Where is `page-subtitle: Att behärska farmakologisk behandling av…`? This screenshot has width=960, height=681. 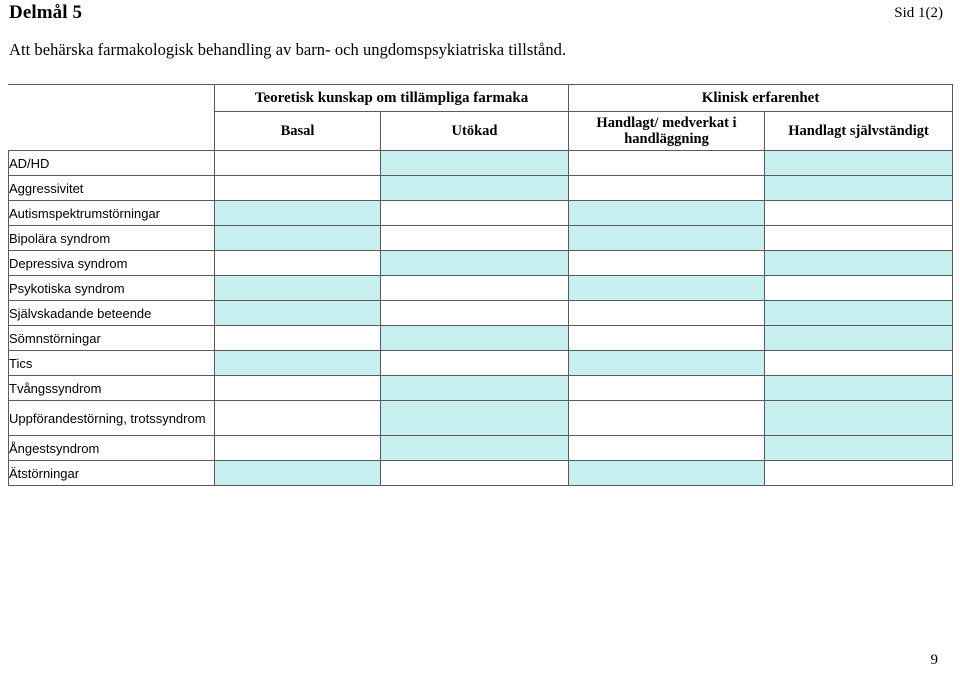
page-subtitle: Att behärska farmakologisk behandling av… is located at coordinates (288, 49).